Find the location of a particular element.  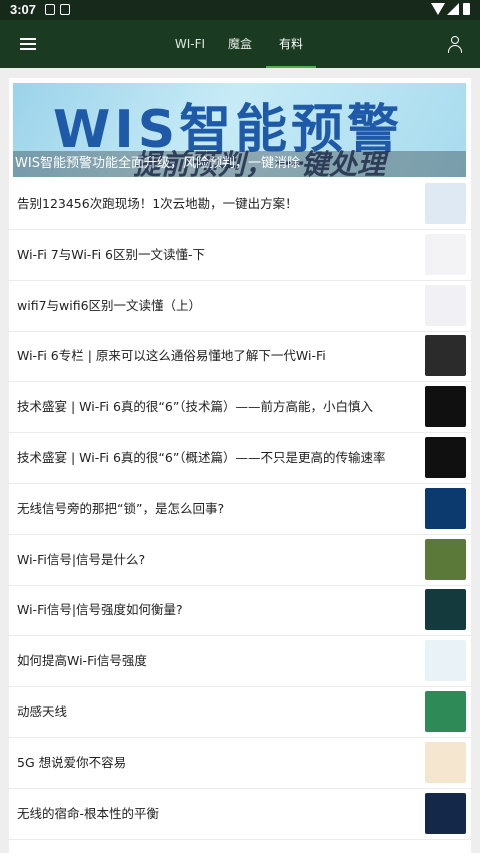

article-title: Wi-Fi信号|信号是什么? is located at coordinates (81, 559).